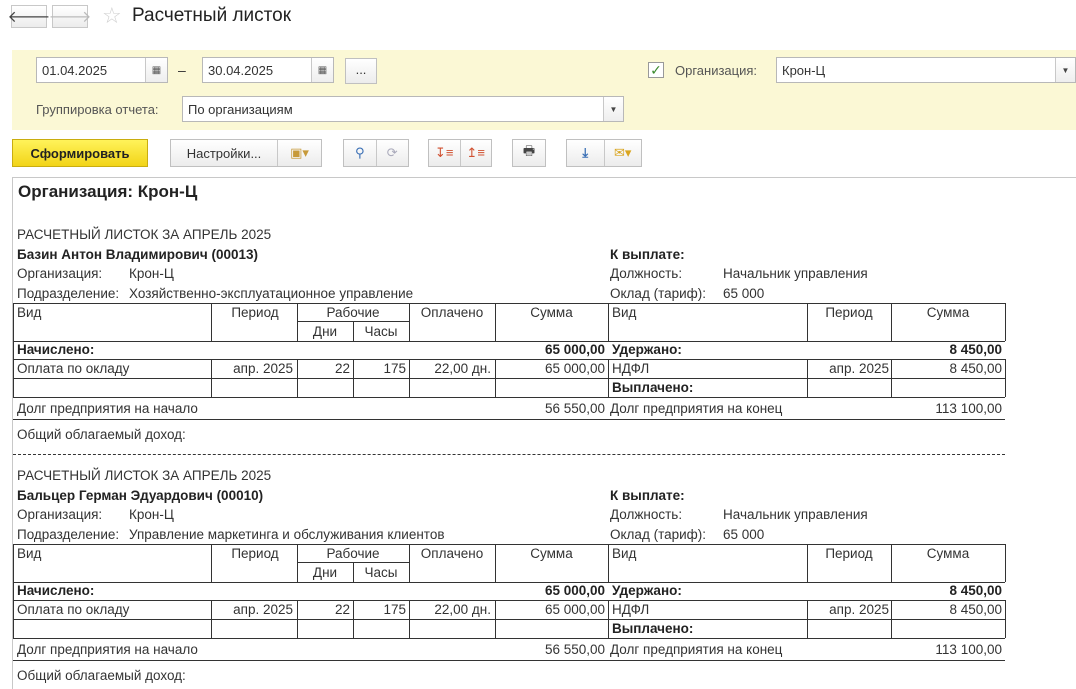 This screenshot has width=1076, height=689. I want to click on organization-select: Крон-Ц ▼, so click(926, 70).